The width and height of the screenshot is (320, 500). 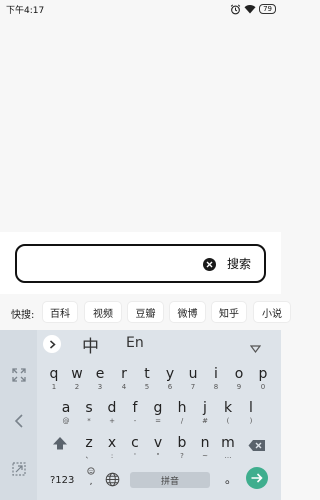 What do you see at coordinates (100, 379) in the screenshot?
I see `key-e: e3` at bounding box center [100, 379].